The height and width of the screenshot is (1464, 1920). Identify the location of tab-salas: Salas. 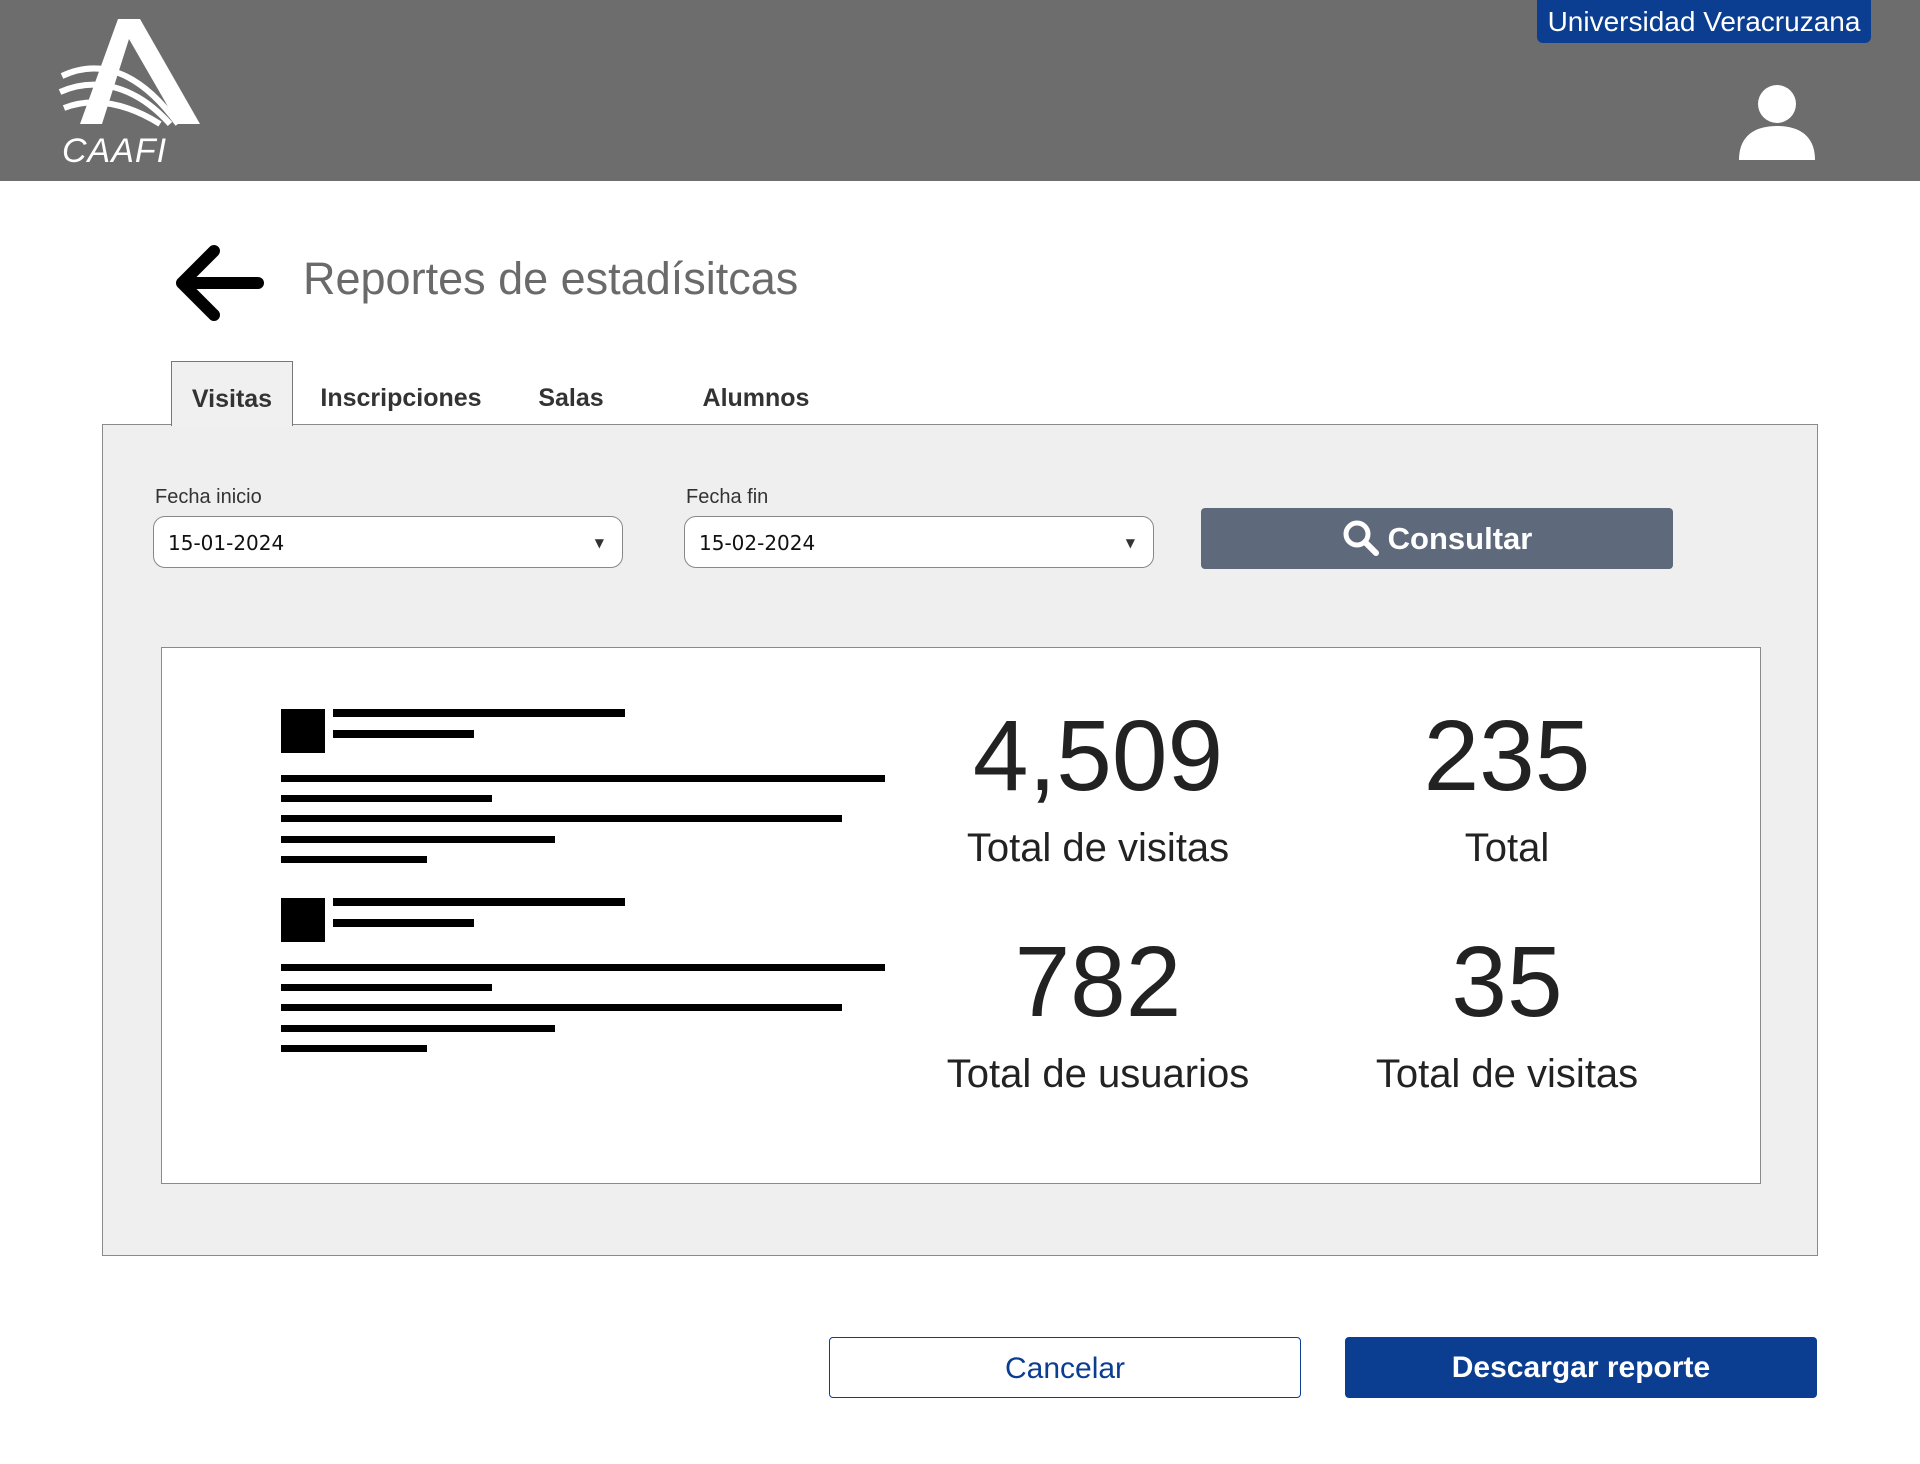
(571, 393).